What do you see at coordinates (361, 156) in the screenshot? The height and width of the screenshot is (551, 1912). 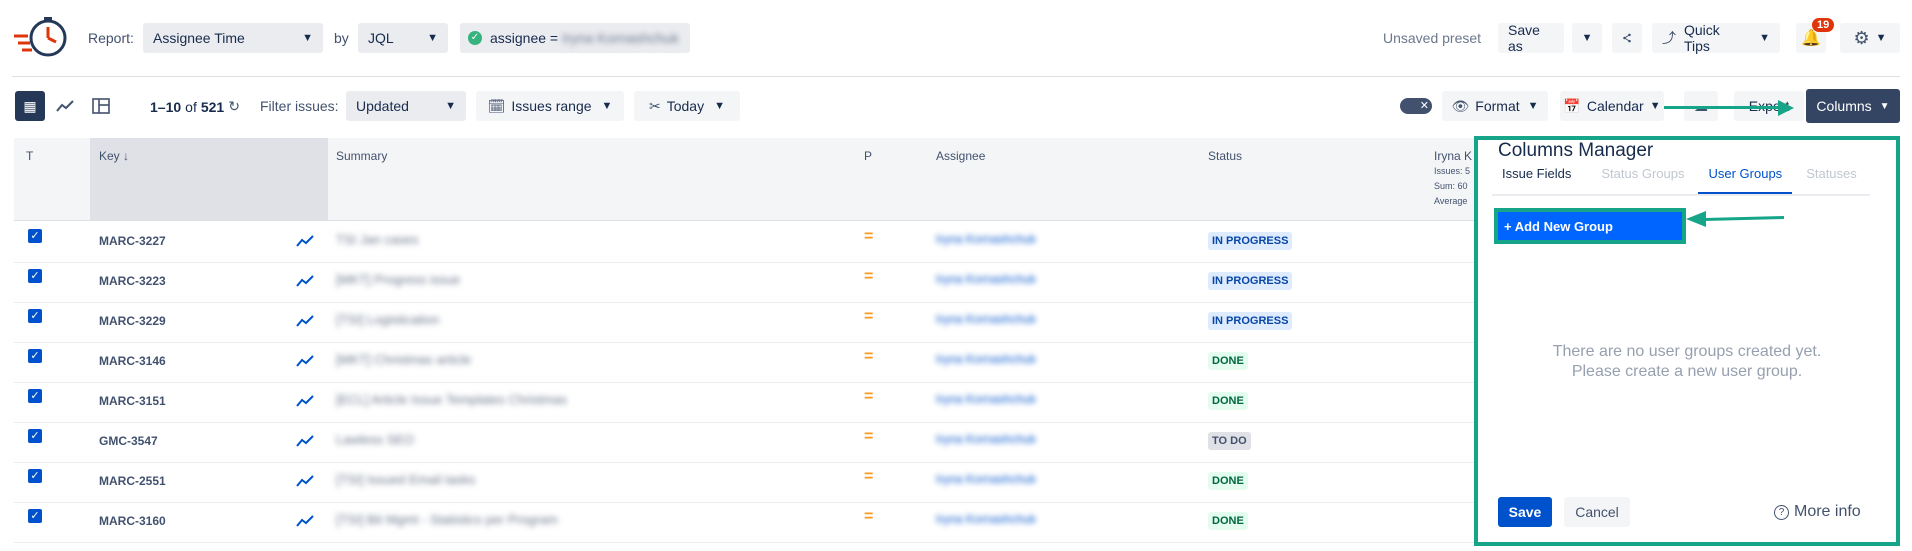 I see `col-header-summary: Summary` at bounding box center [361, 156].